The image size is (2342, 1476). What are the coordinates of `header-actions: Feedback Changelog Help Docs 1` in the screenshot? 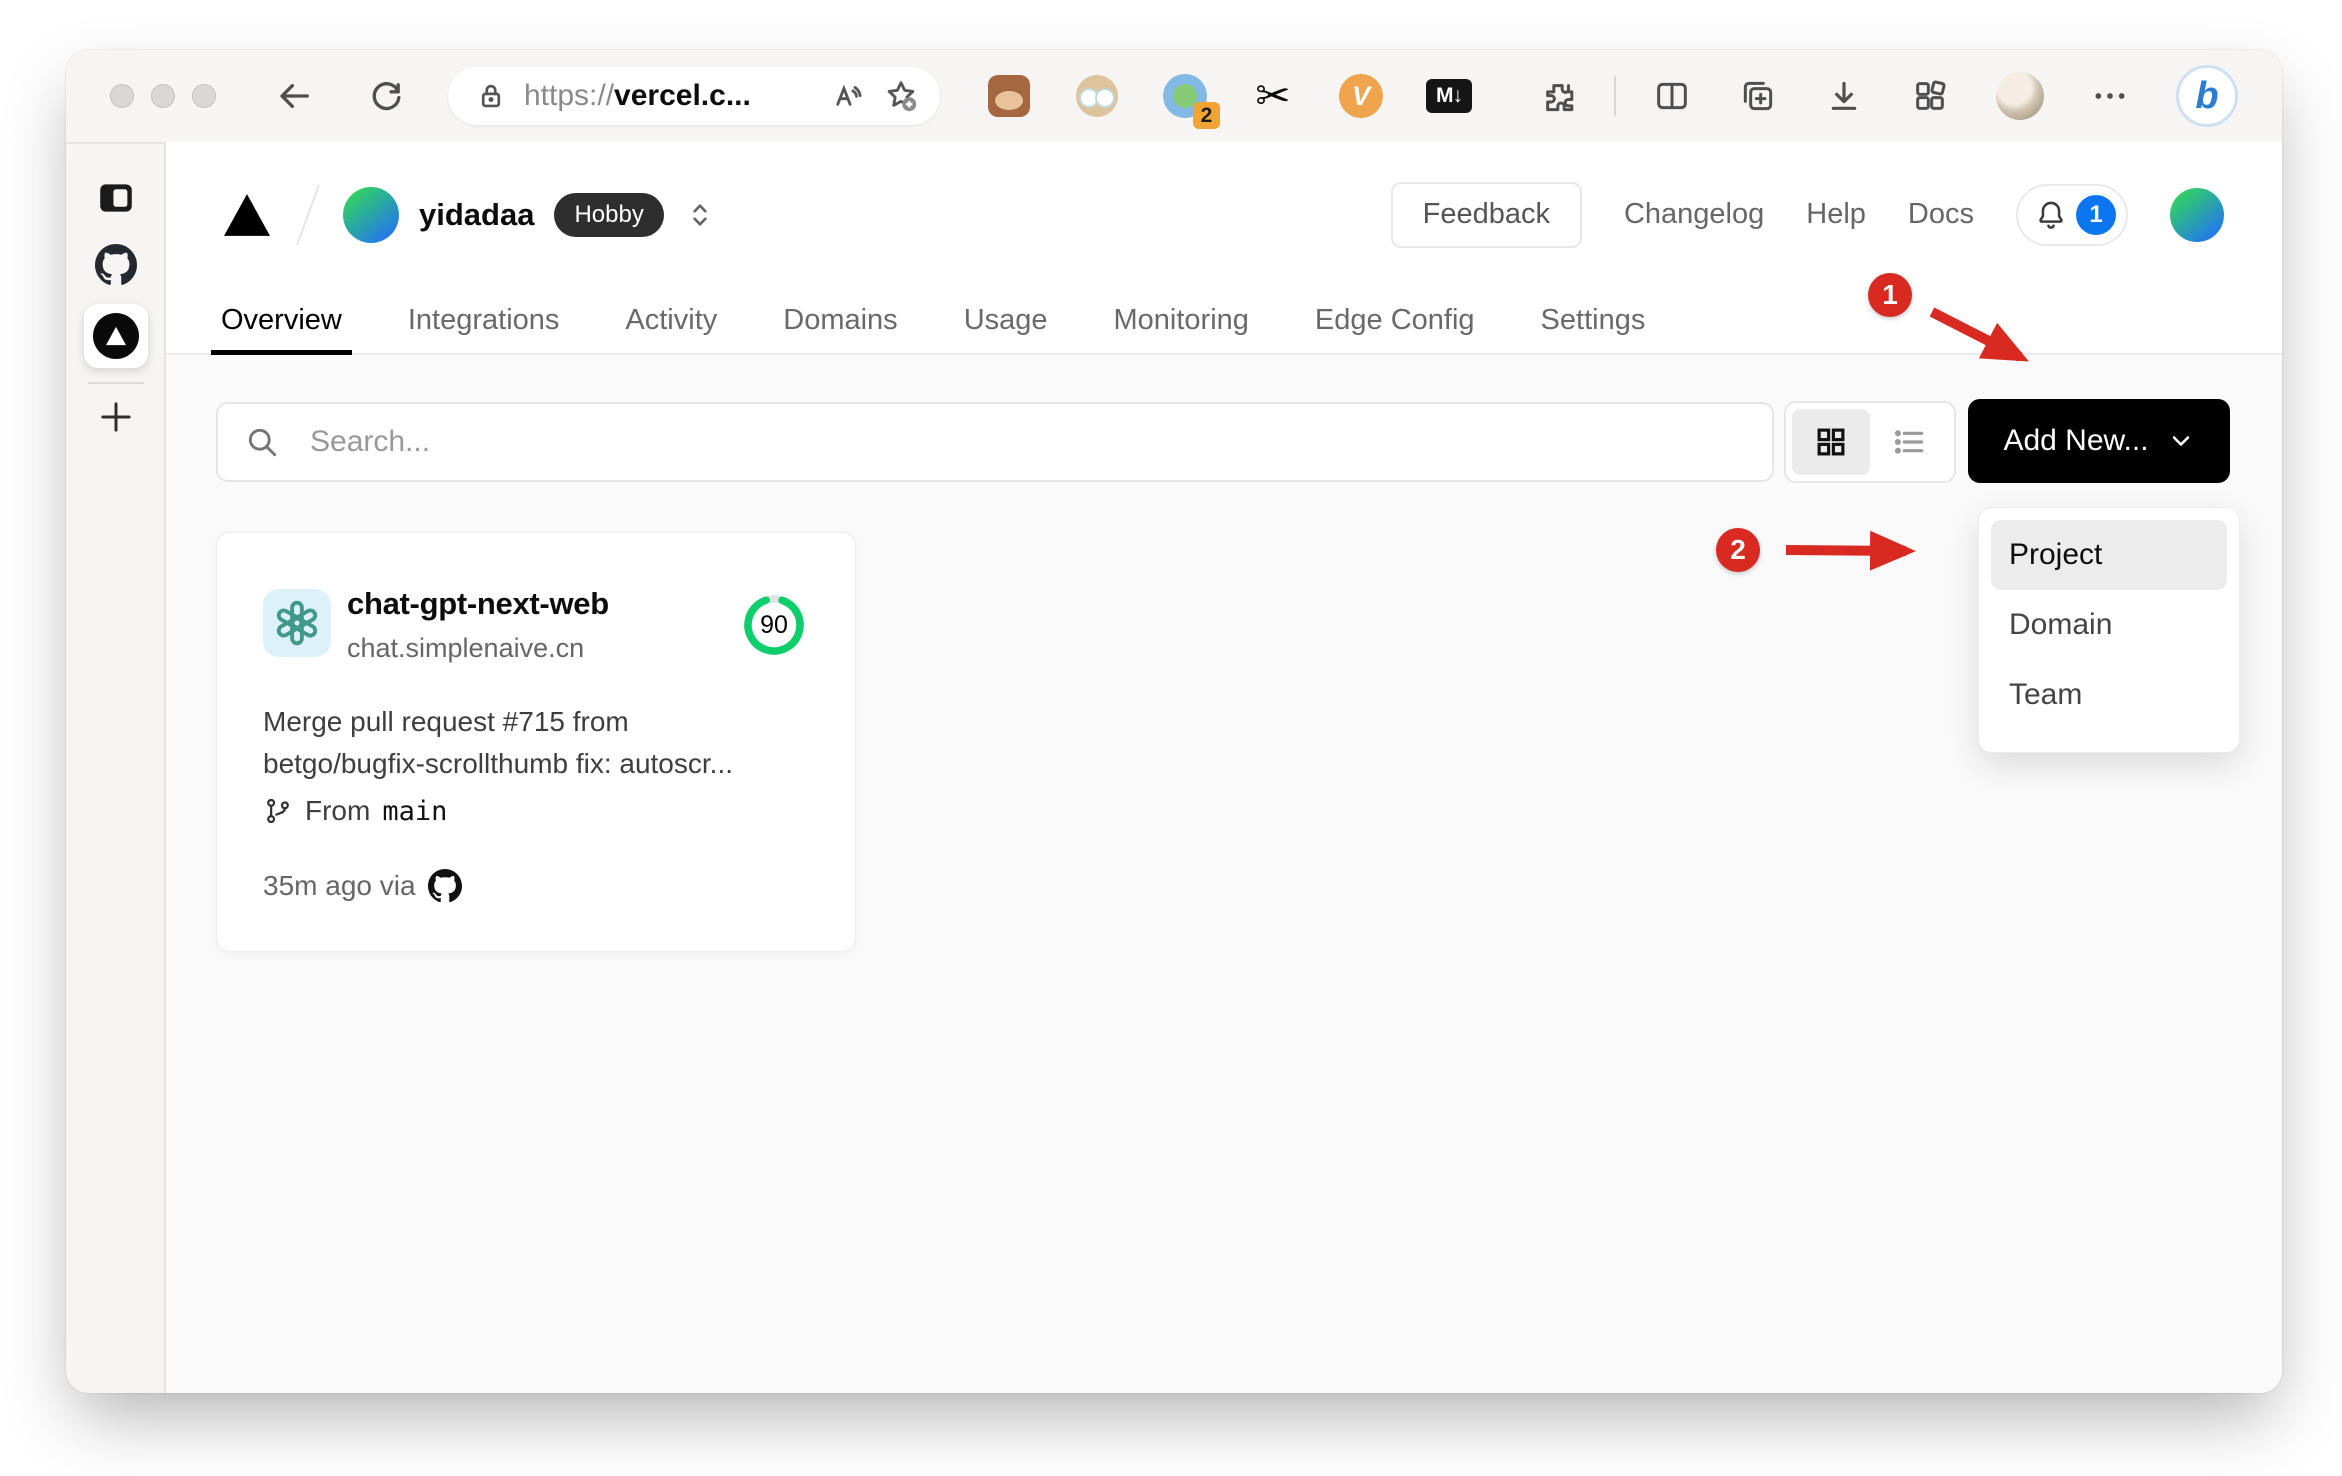 It's located at (1807, 214).